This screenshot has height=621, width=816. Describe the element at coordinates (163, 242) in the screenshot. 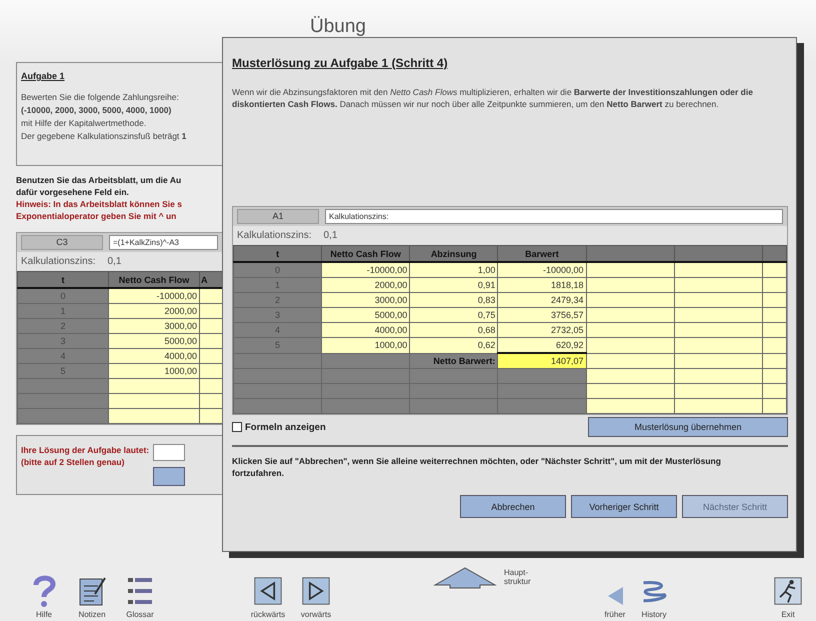

I see `formula-field: =(1+KalkZins)^-A3` at that location.